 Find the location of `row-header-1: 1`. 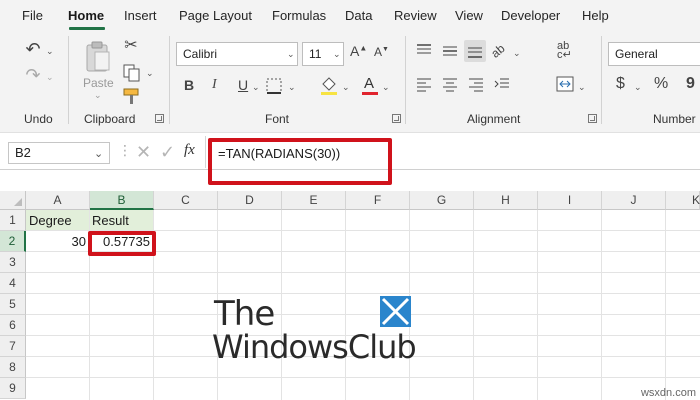

row-header-1: 1 is located at coordinates (13, 220).